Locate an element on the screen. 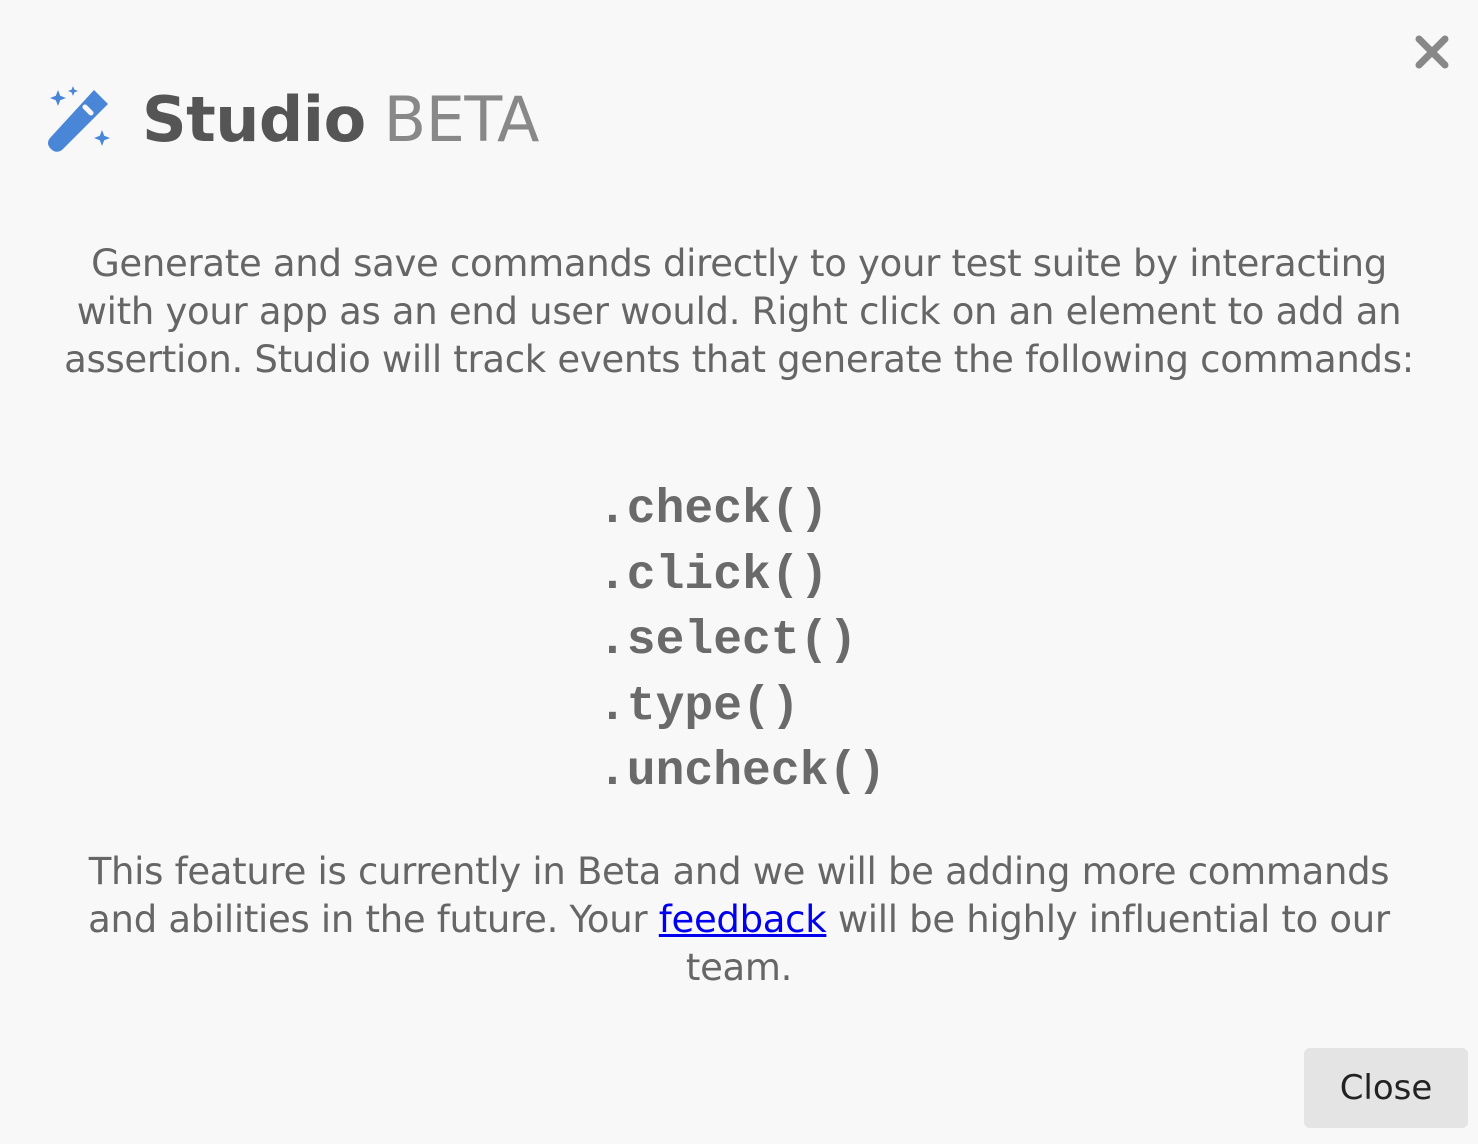  close-button: Close is located at coordinates (1386, 1088).